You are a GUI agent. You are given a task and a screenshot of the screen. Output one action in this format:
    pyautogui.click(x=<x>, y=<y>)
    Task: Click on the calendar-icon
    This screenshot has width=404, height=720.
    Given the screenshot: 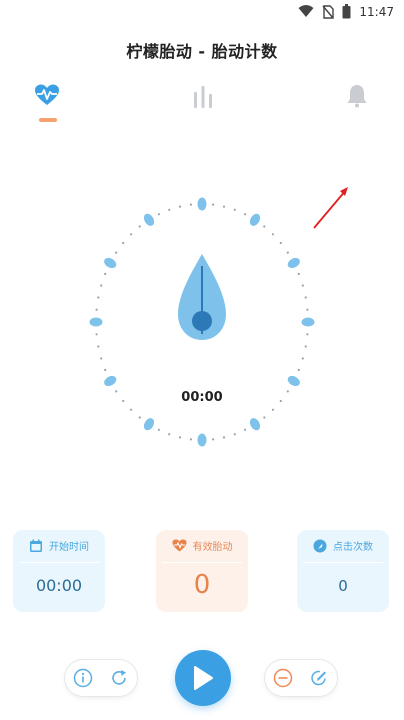 What is the action you would take?
    pyautogui.click(x=36, y=545)
    